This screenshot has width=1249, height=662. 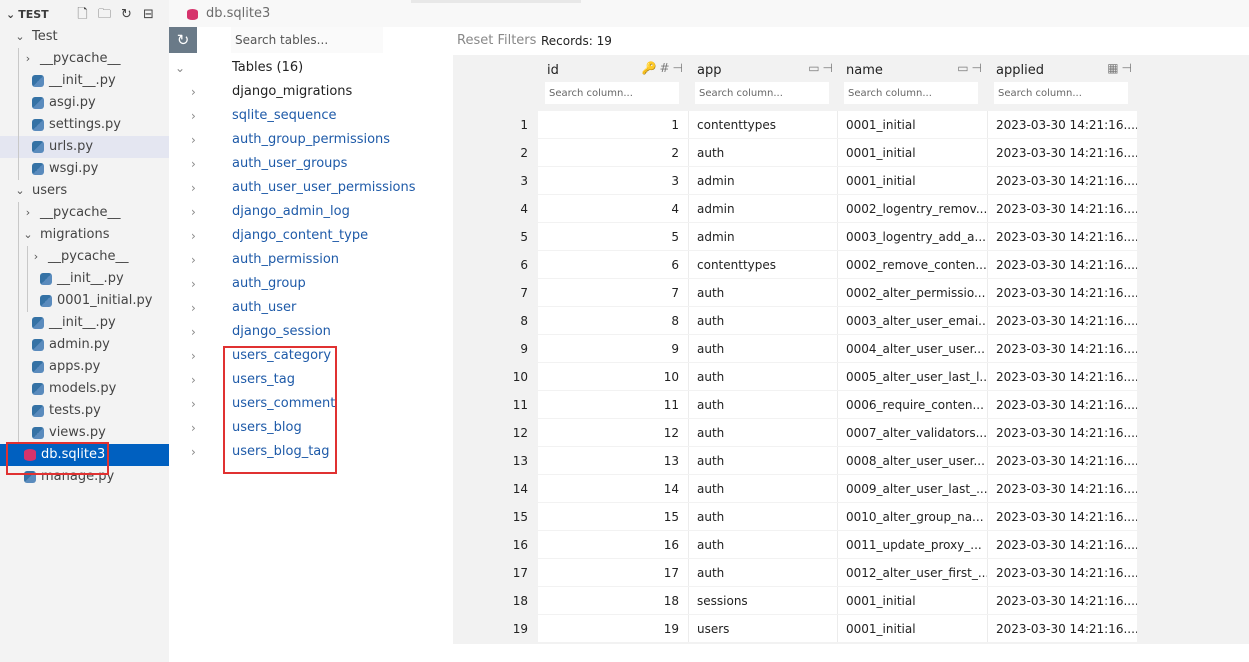 What do you see at coordinates (613, 572) in the screenshot?
I see `cell-id: 17` at bounding box center [613, 572].